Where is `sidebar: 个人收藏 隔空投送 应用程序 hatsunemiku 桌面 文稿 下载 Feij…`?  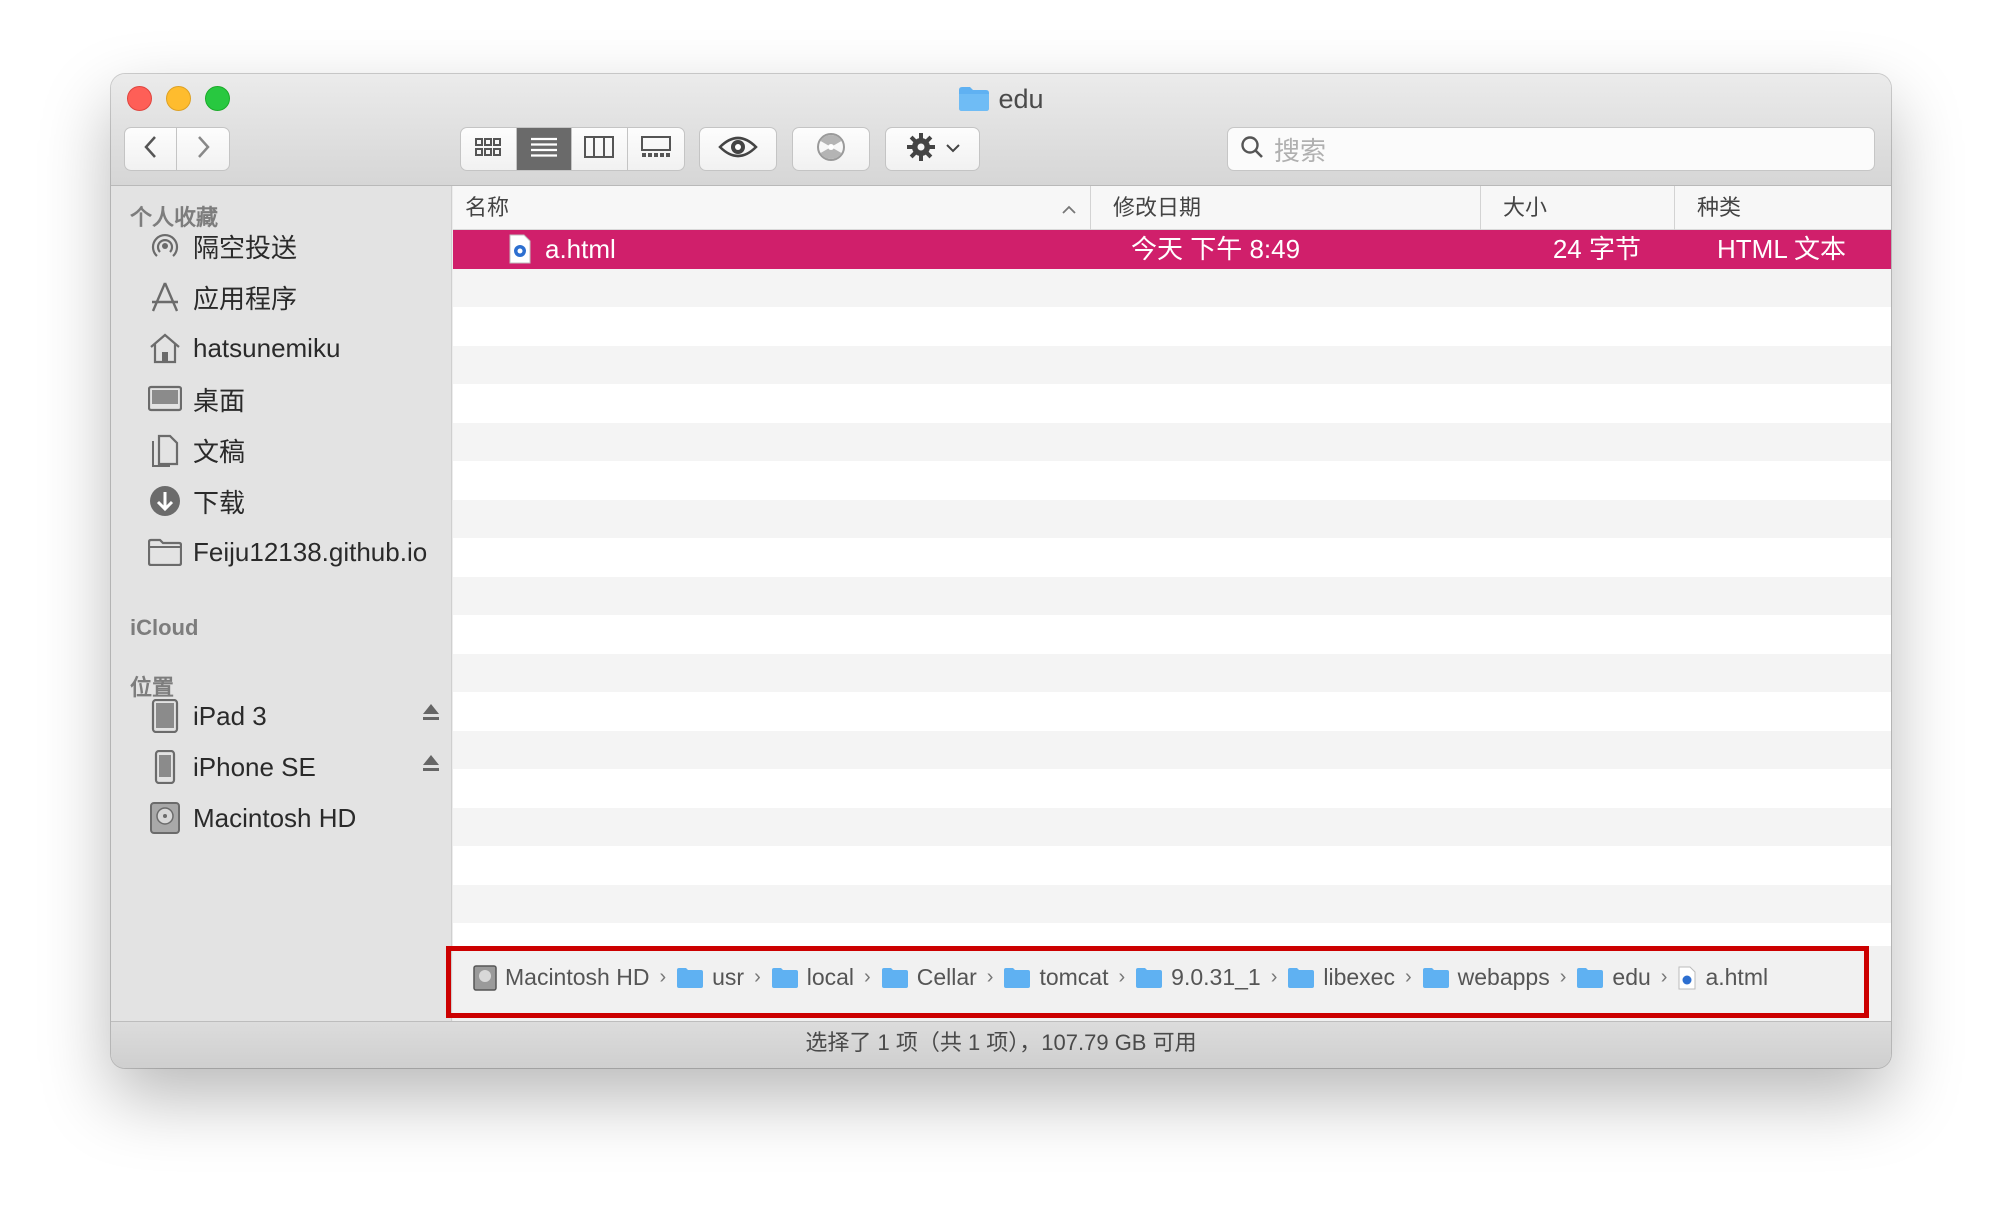 sidebar: 个人收藏 隔空投送 应用程序 hatsunemiku 桌面 文稿 下载 Feij… is located at coordinates (281, 603).